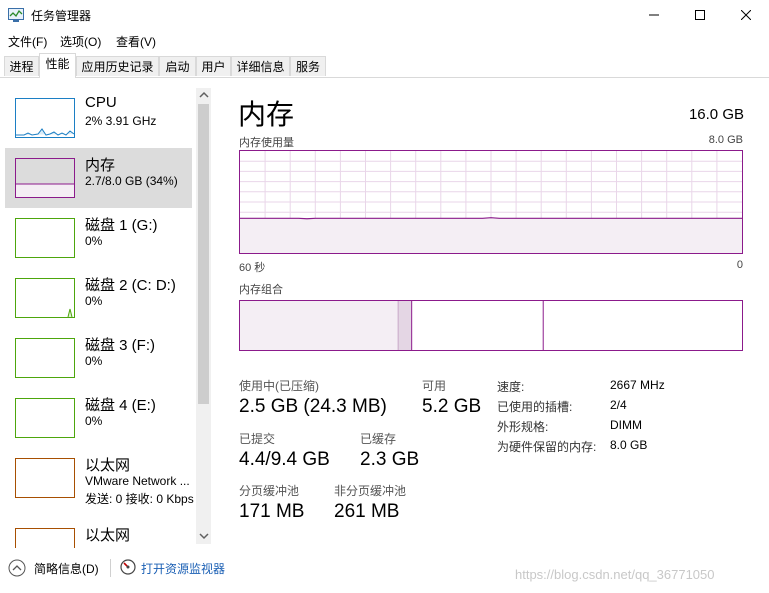 Image resolution: width=769 pixels, height=593 pixels. Describe the element at coordinates (257, 439) in the screenshot. I see `committed-label: 已提交` at that location.